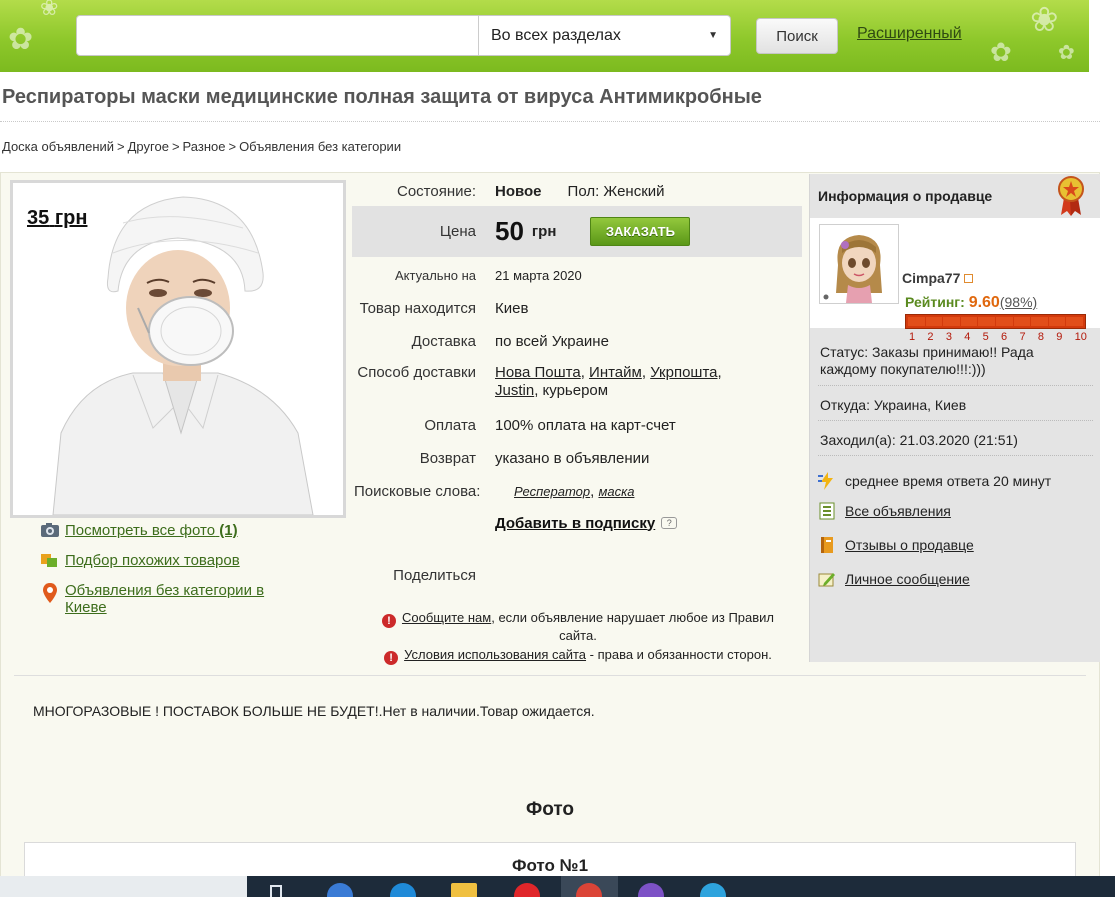  What do you see at coordinates (616, 191) in the screenshot?
I see `gender-value: Пол: Женский` at bounding box center [616, 191].